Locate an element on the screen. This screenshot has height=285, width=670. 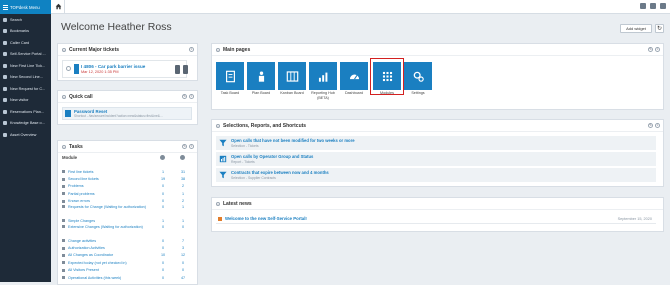
search-icon is located at coordinates (5, 19).